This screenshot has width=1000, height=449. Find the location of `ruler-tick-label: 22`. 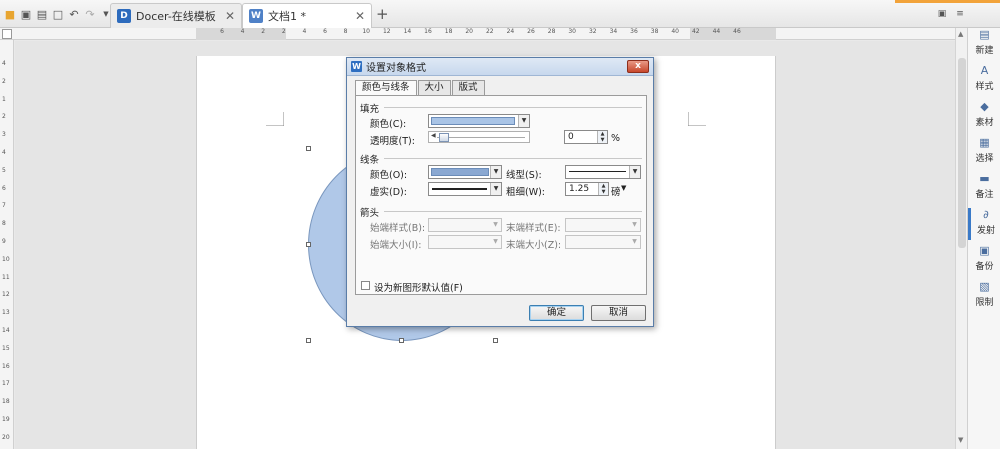

ruler-tick-label: 22 is located at coordinates (489, 31).